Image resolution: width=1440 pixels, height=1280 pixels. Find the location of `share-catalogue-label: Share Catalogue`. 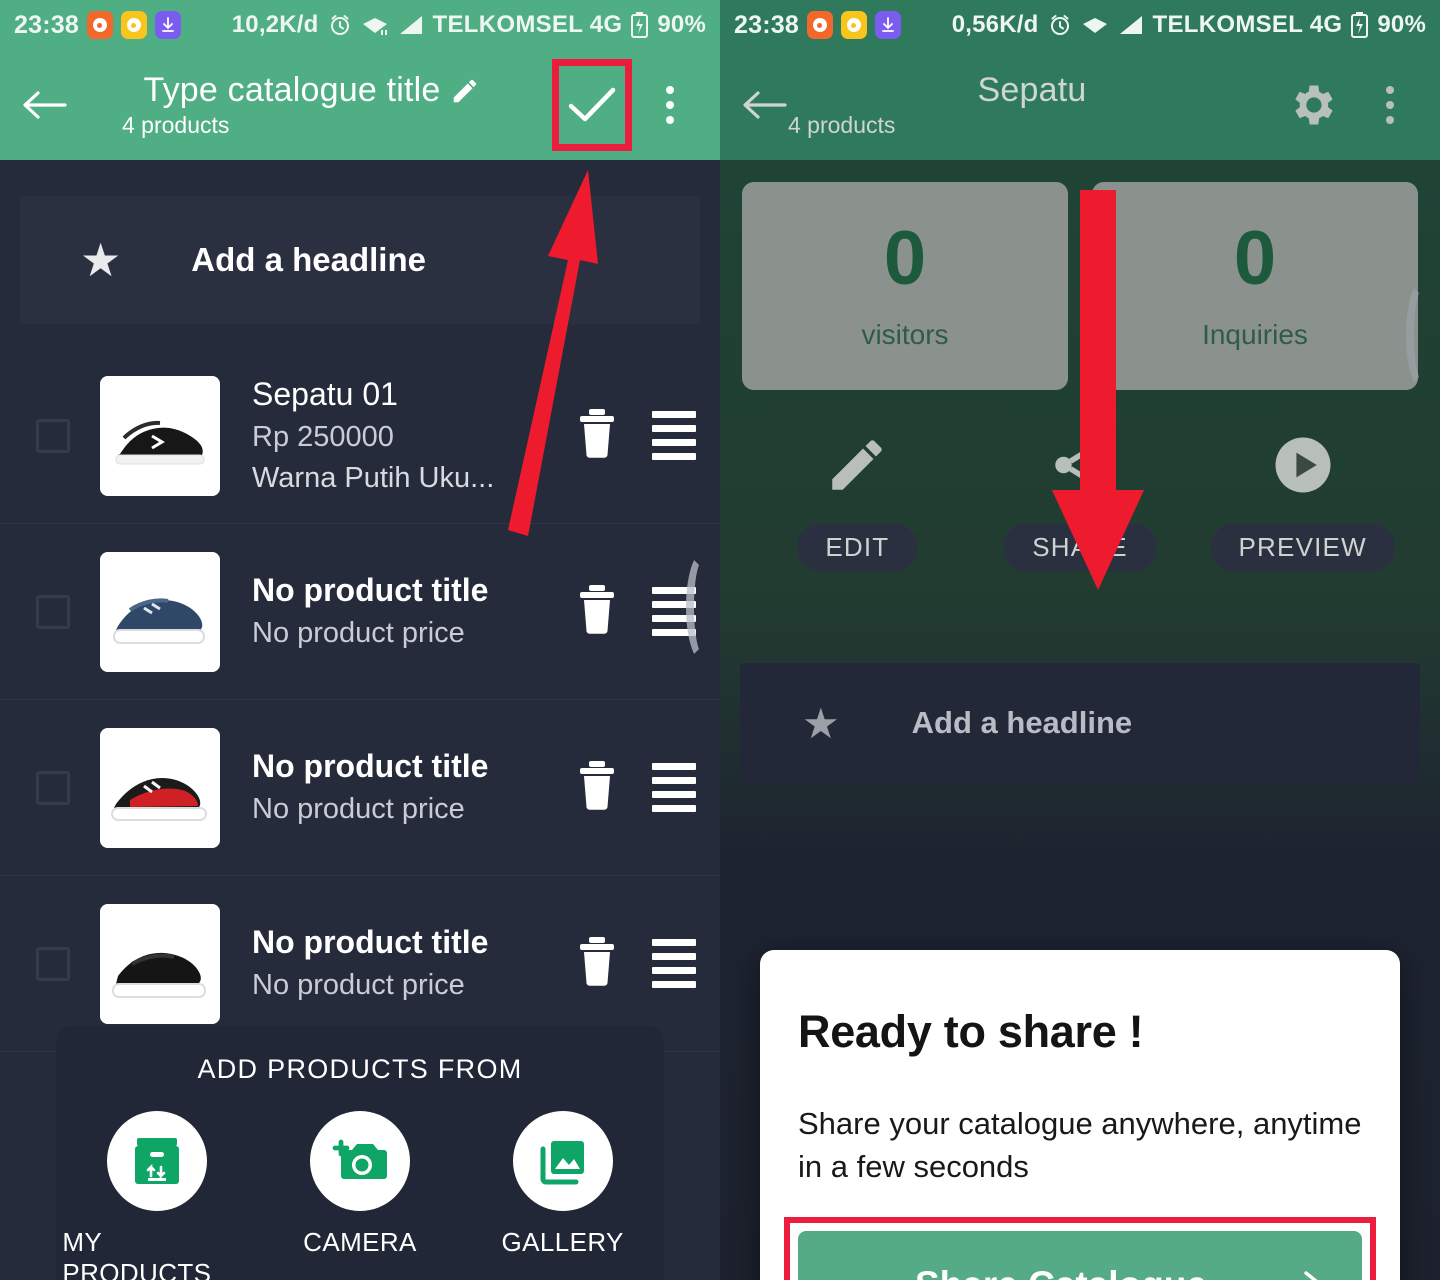

share-catalogue-label: Share Catalogue is located at coordinates (1061, 1272).